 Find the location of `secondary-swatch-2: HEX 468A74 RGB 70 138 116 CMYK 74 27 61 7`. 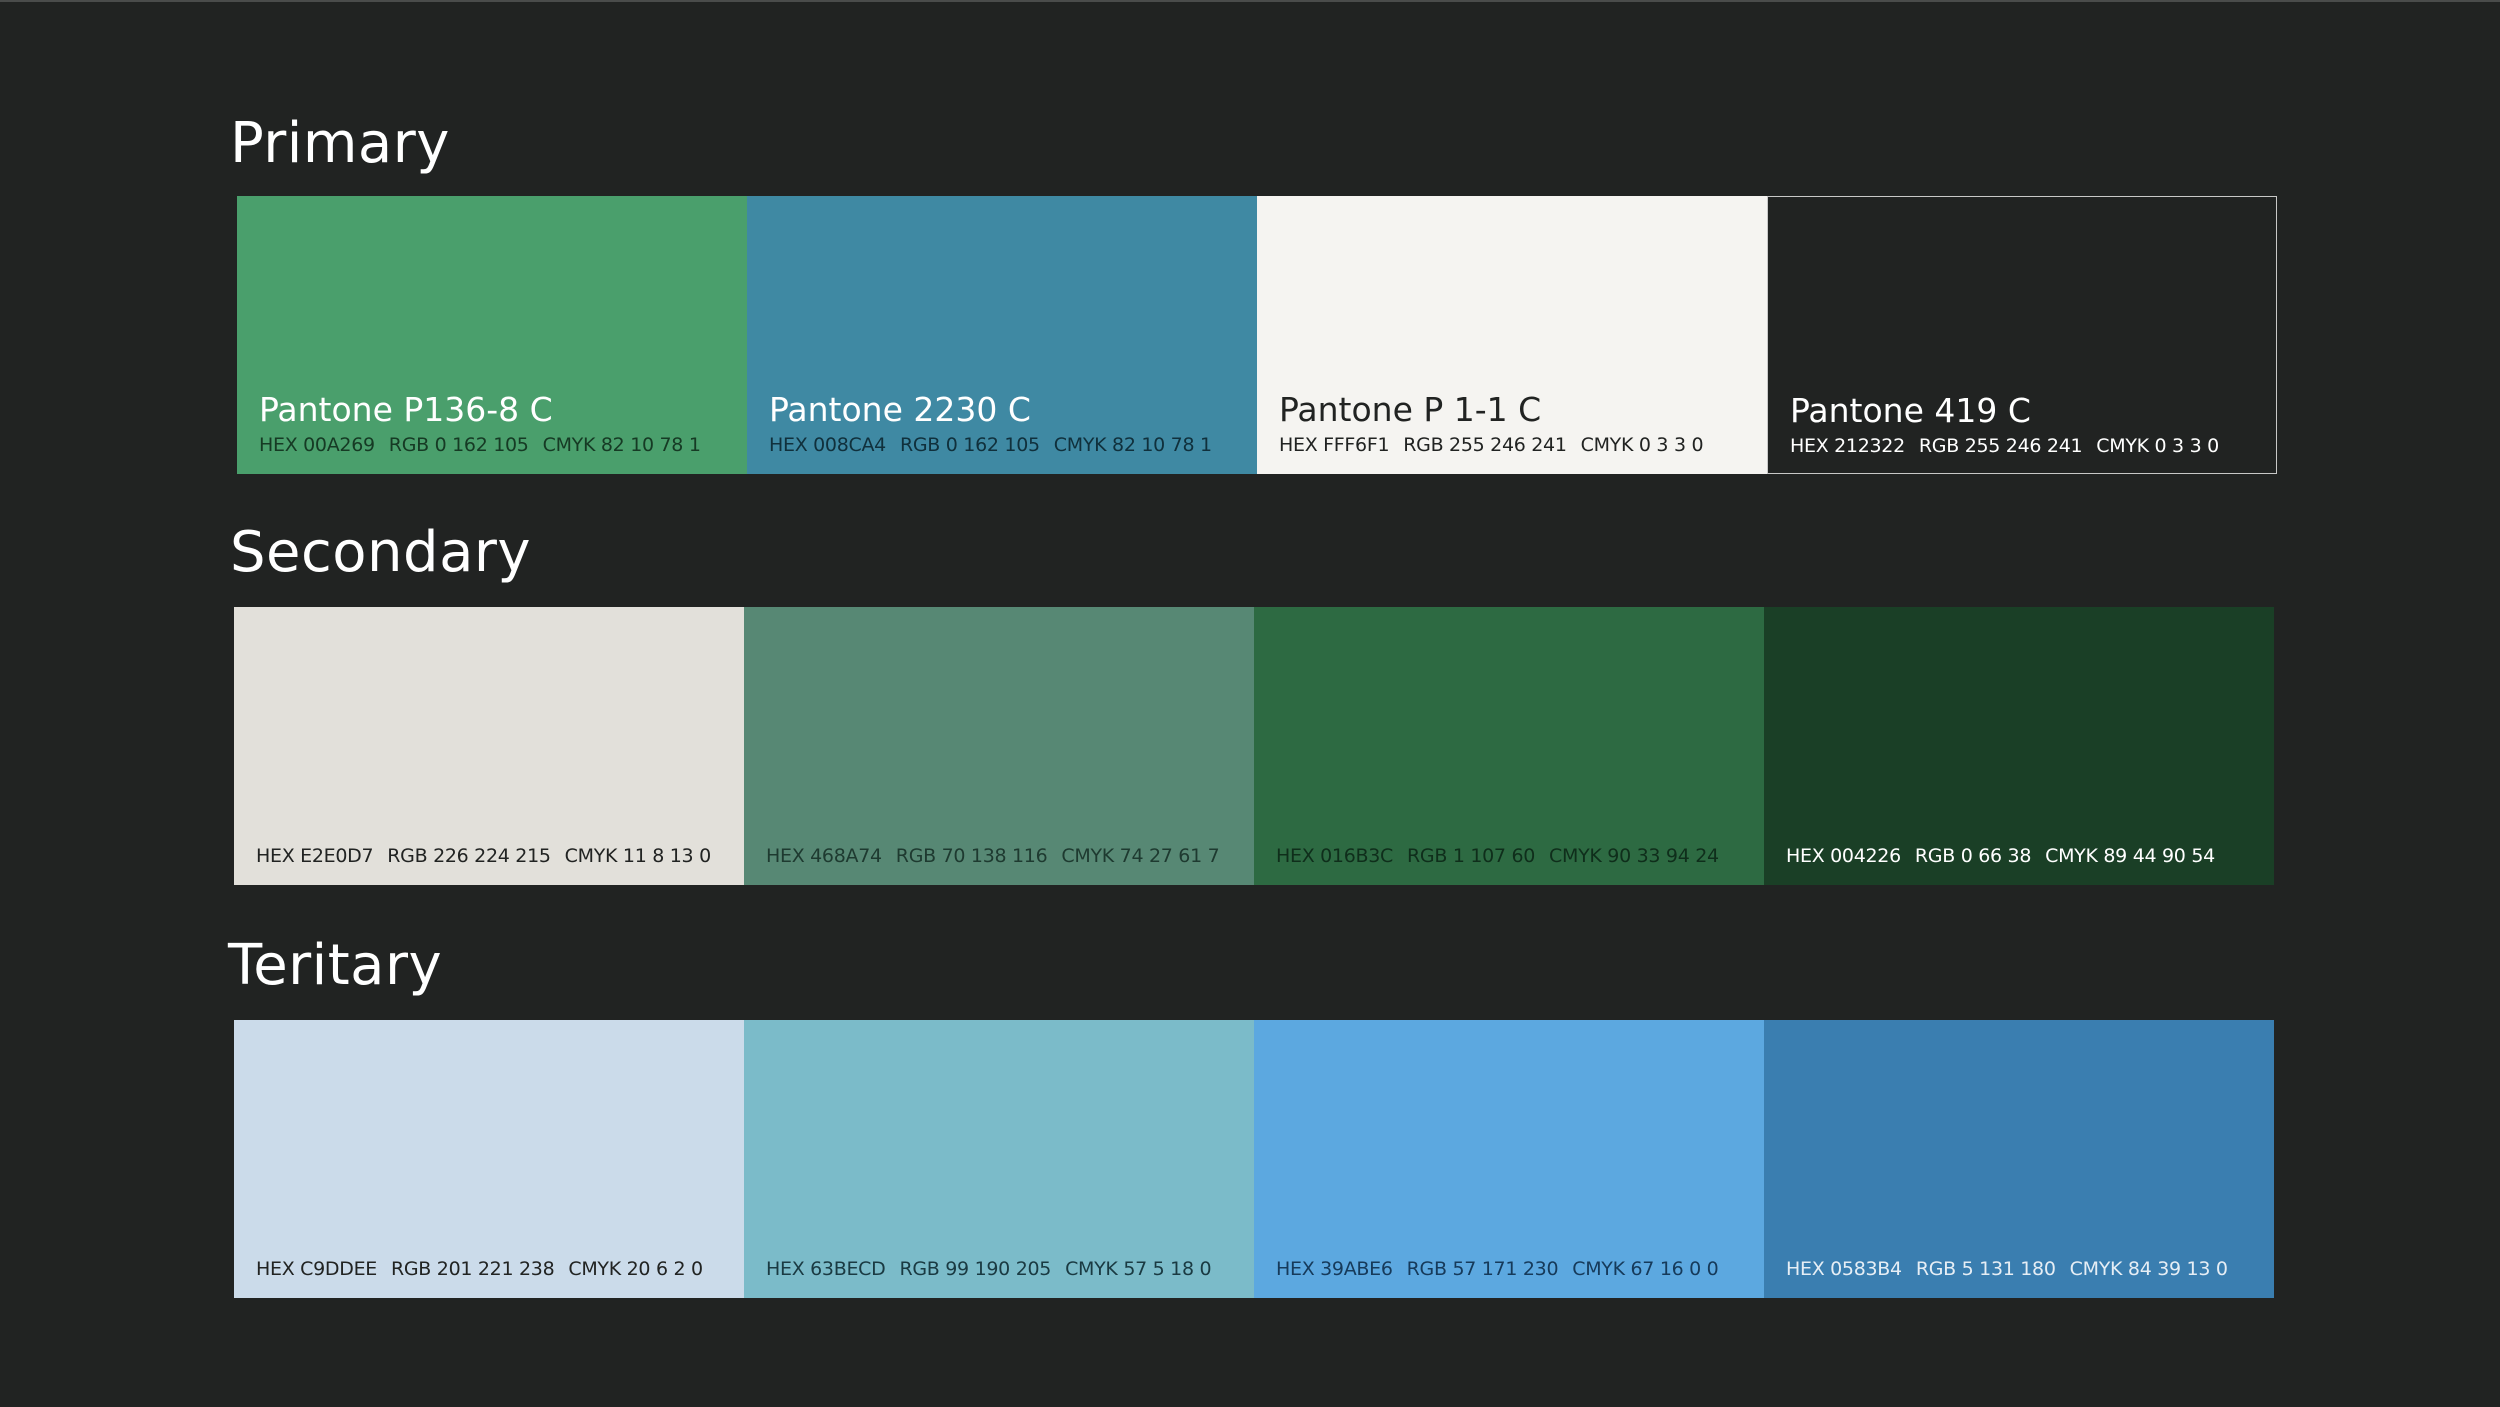

secondary-swatch-2: HEX 468A74 RGB 70 138 116 CMYK 74 27 61 7 is located at coordinates (999, 746).